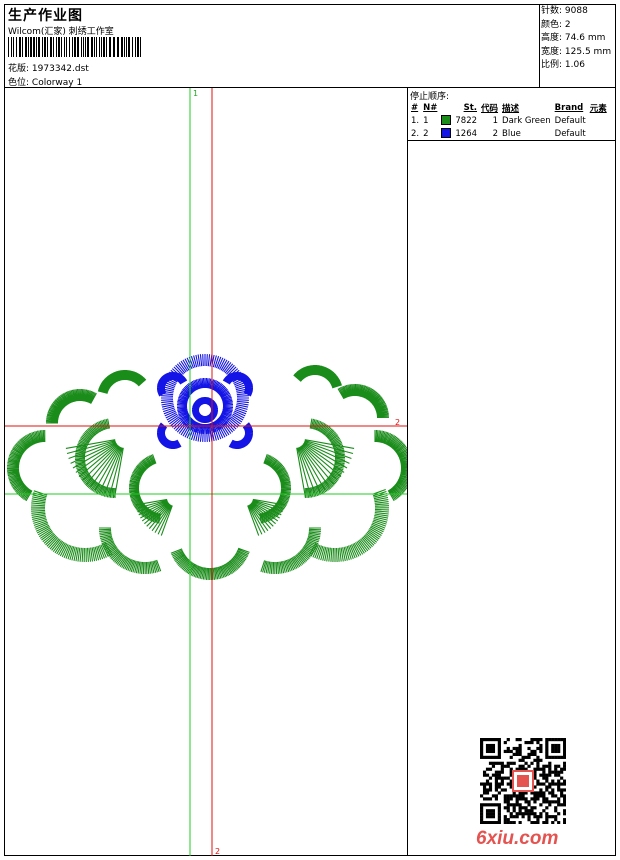 The width and height of the screenshot is (620, 860). What do you see at coordinates (19, 83) in the screenshot?
I see `colorway-label: 色位:` at bounding box center [19, 83].